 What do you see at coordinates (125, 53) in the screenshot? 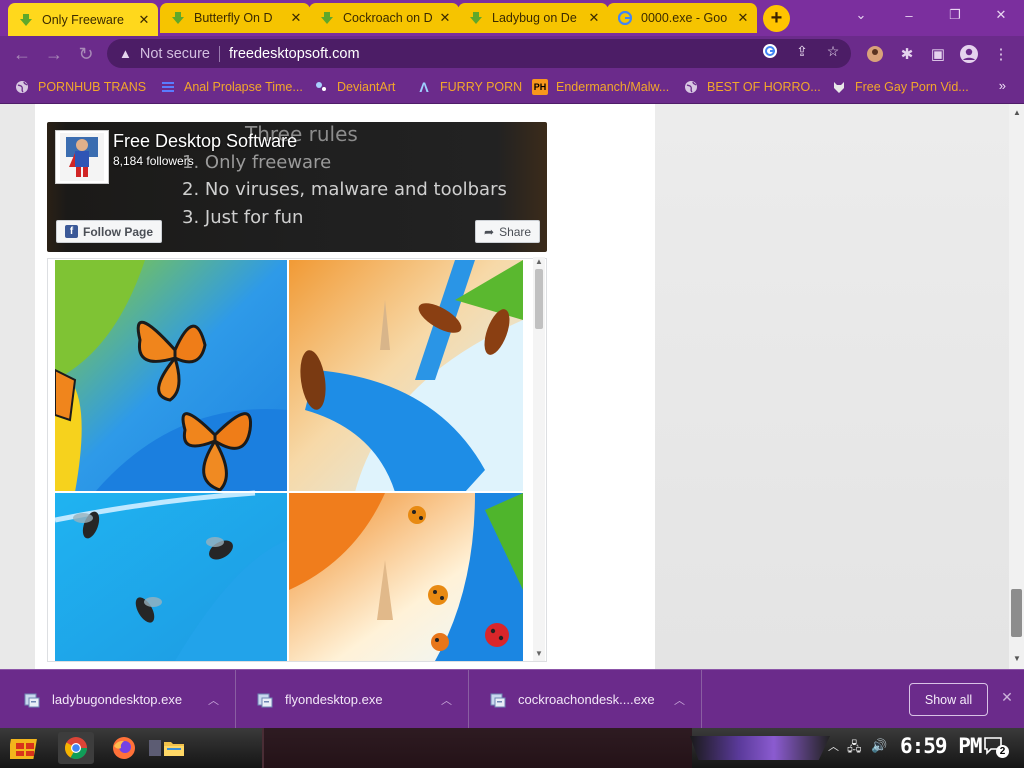
I see `warning-icon: ▲` at bounding box center [125, 53].